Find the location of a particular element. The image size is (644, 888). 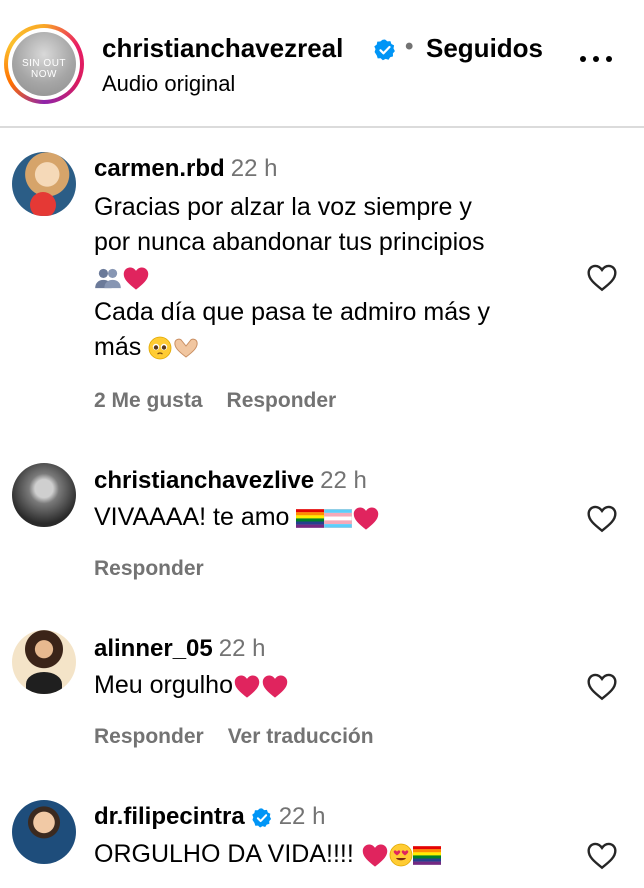

profile-avatar: SIN OUT NOW is located at coordinates (44, 64).